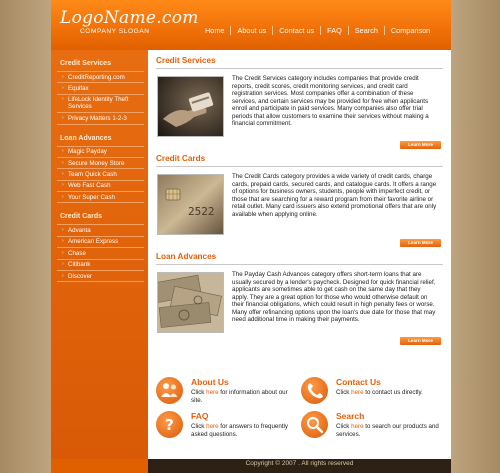 The image size is (500, 473). What do you see at coordinates (201, 211) in the screenshot?
I see `svg-text: 2522` at bounding box center [201, 211].